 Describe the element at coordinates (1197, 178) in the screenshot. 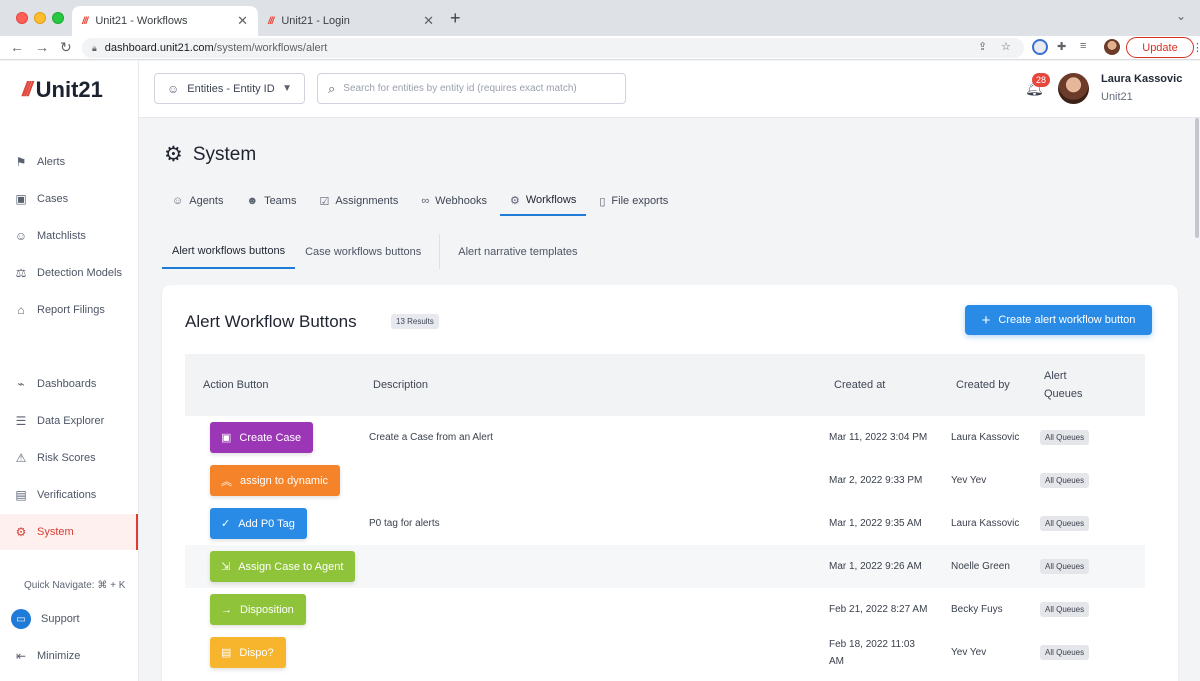

I see `scrollbar-thumb` at that location.